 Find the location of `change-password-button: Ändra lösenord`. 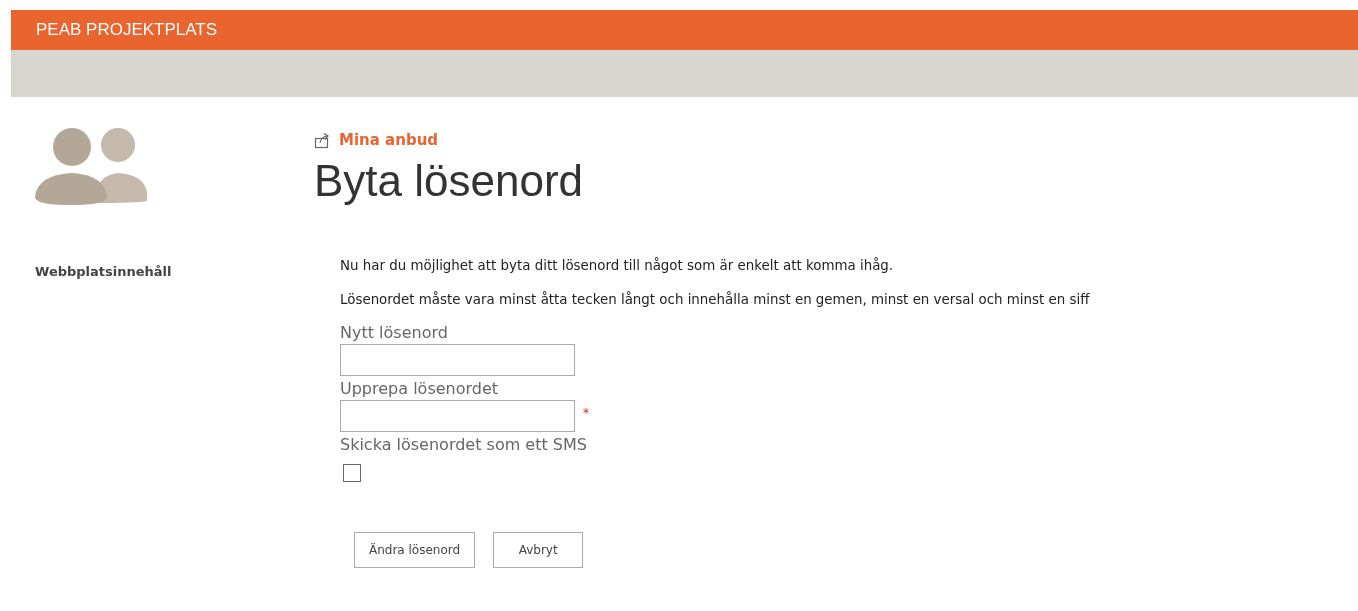

change-password-button: Ändra lösenord is located at coordinates (415, 549).